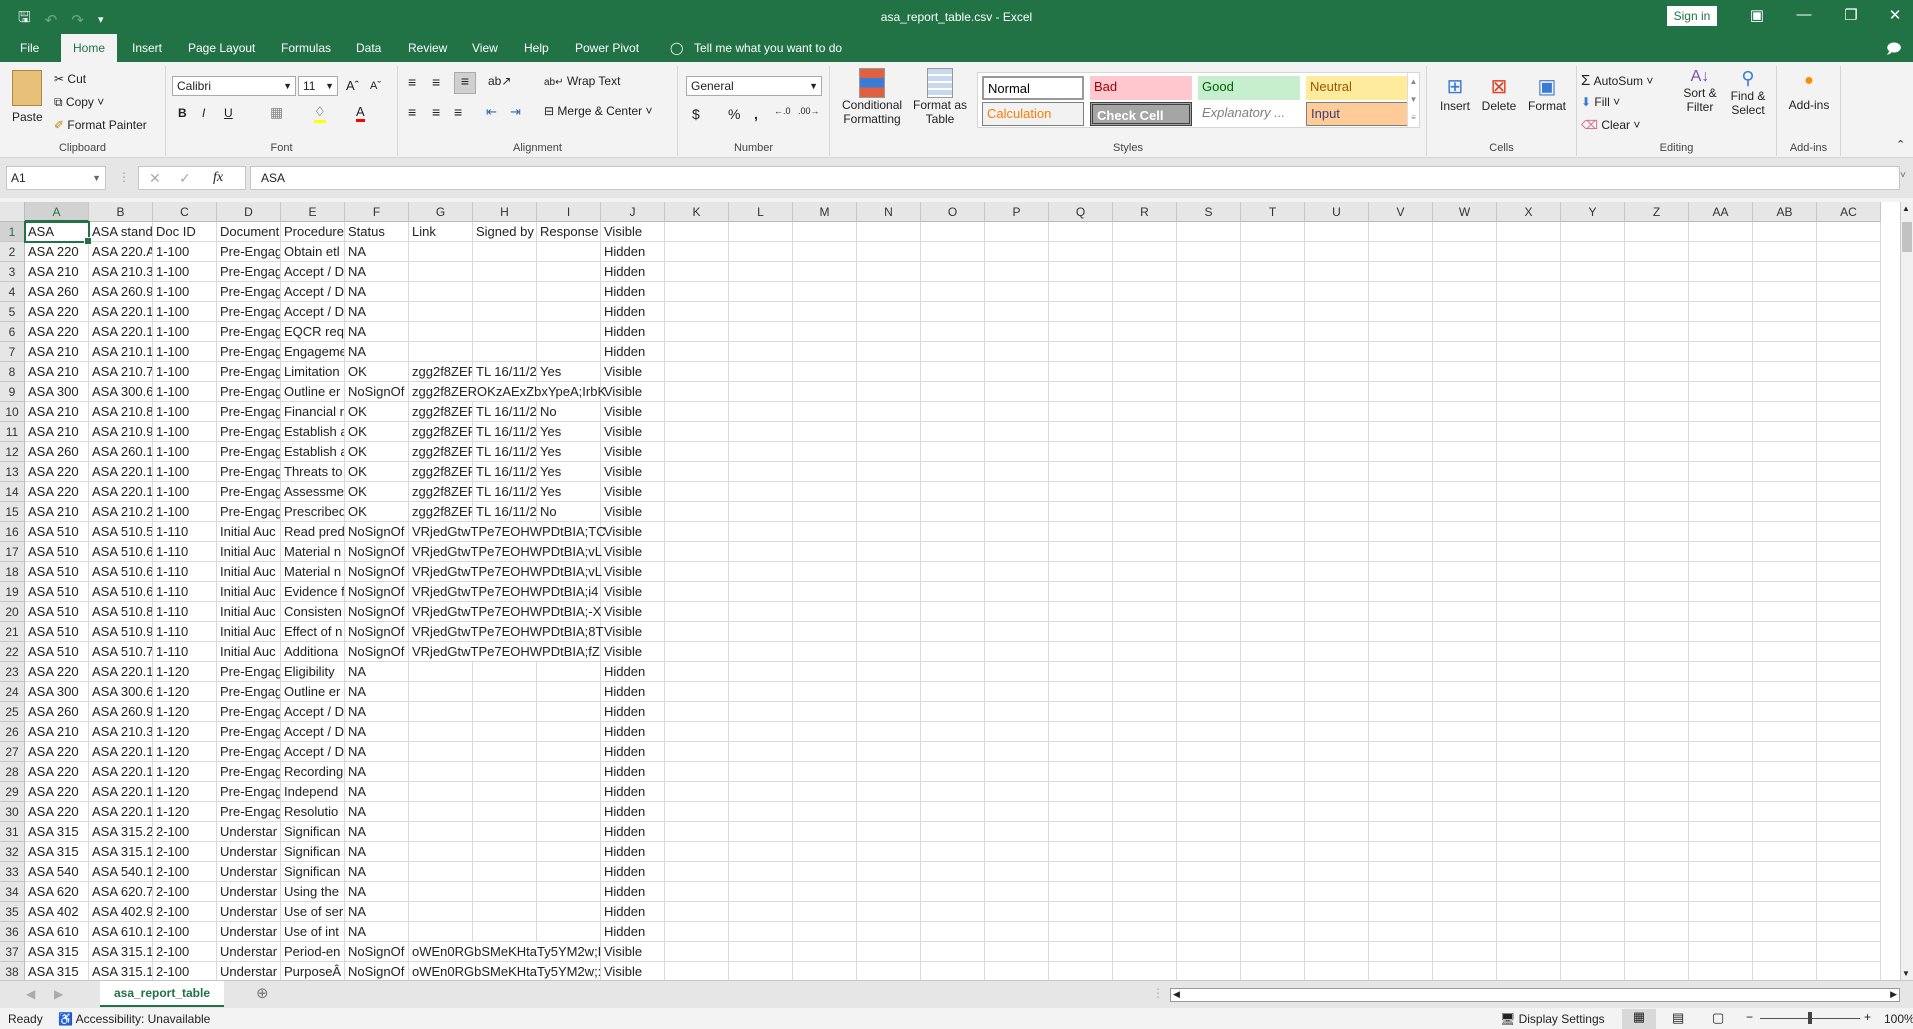 The width and height of the screenshot is (1913, 1029). What do you see at coordinates (505, 492) in the screenshot?
I see `cell-h14: TL 16/11/2` at bounding box center [505, 492].